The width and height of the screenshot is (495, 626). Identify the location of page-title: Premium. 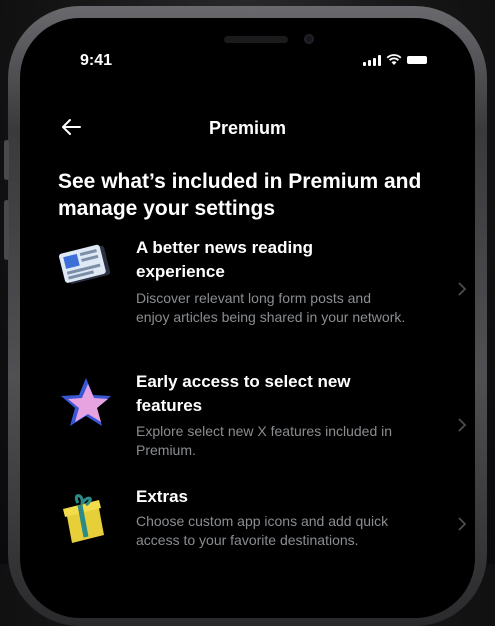
(247, 128).